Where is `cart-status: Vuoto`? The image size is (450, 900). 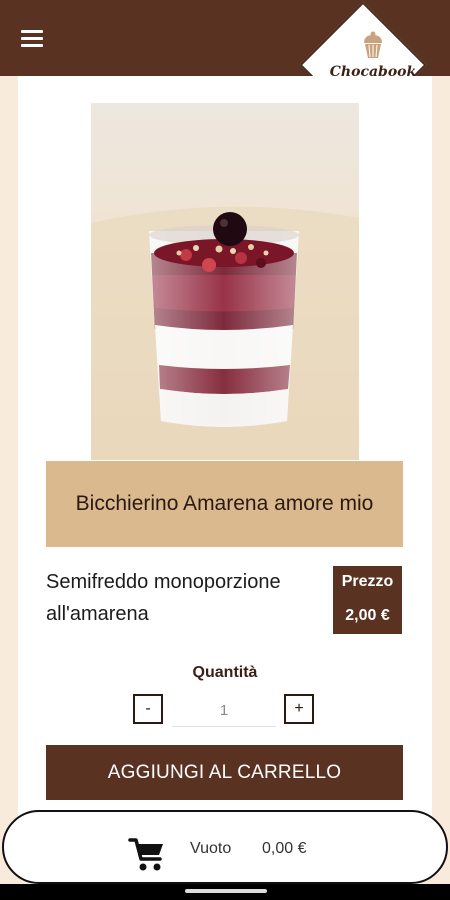
cart-status: Vuoto is located at coordinates (211, 848).